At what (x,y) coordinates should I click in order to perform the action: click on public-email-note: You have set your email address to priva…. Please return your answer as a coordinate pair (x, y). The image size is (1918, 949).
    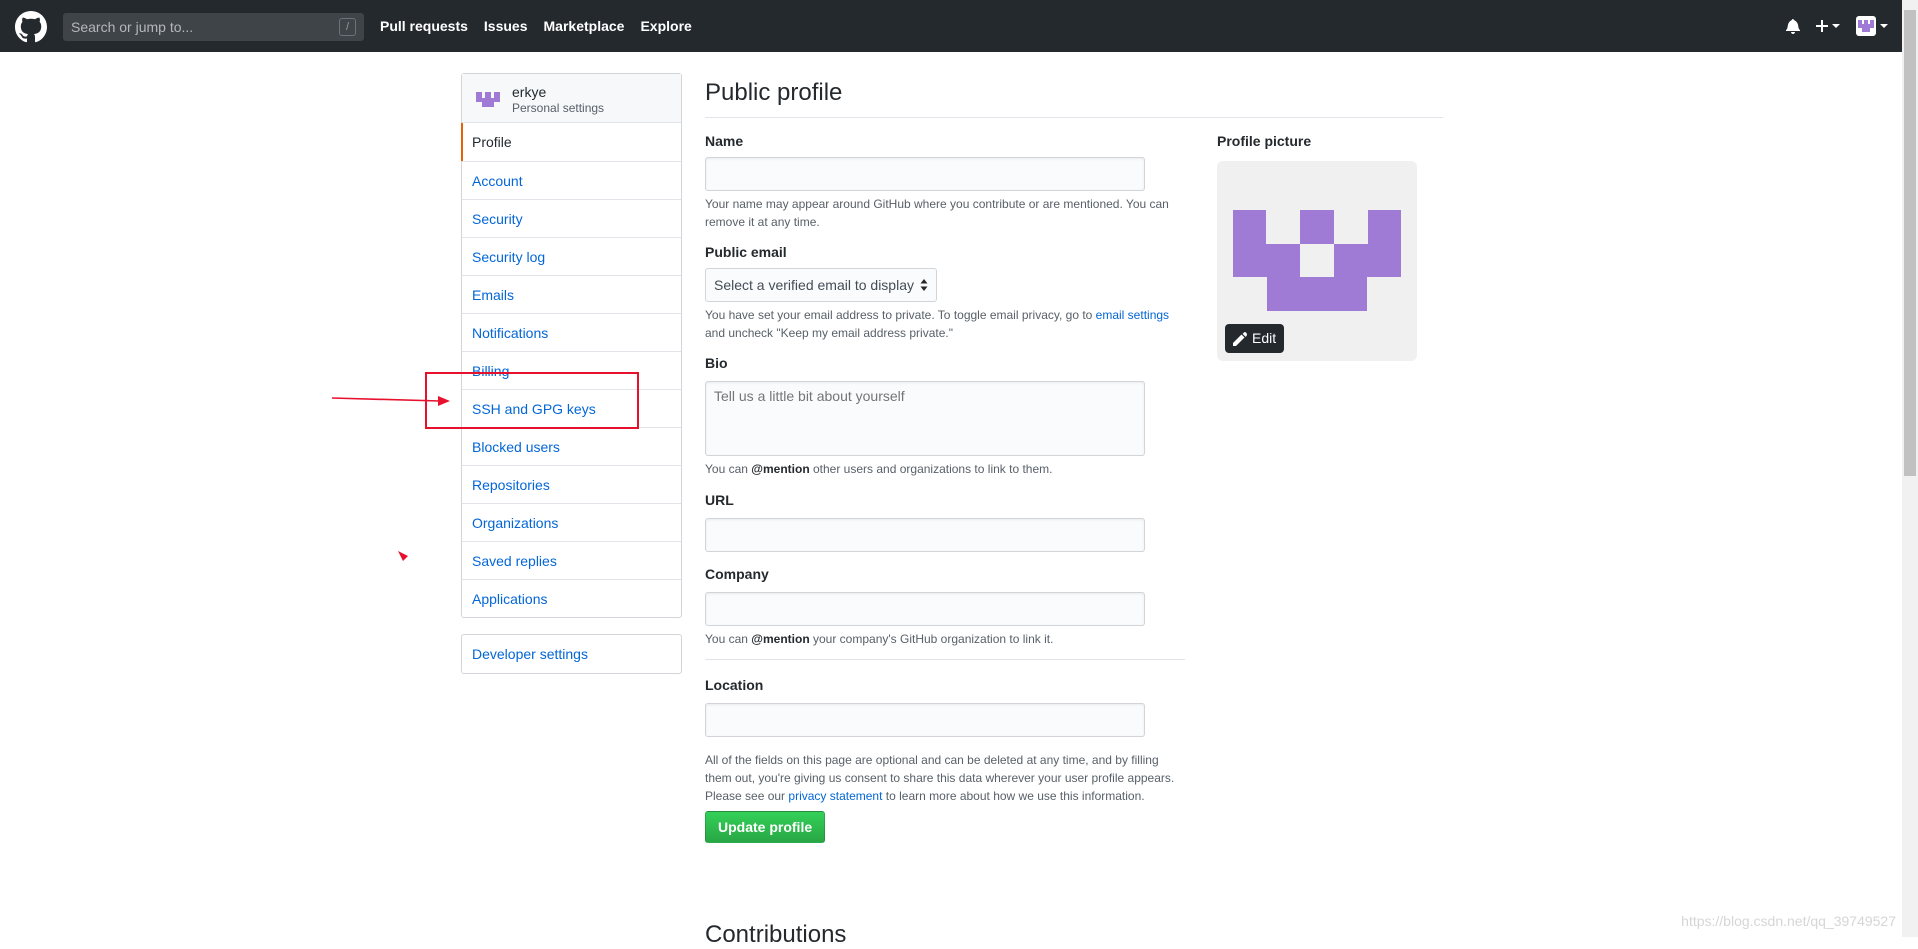
    Looking at the image, I should click on (945, 324).